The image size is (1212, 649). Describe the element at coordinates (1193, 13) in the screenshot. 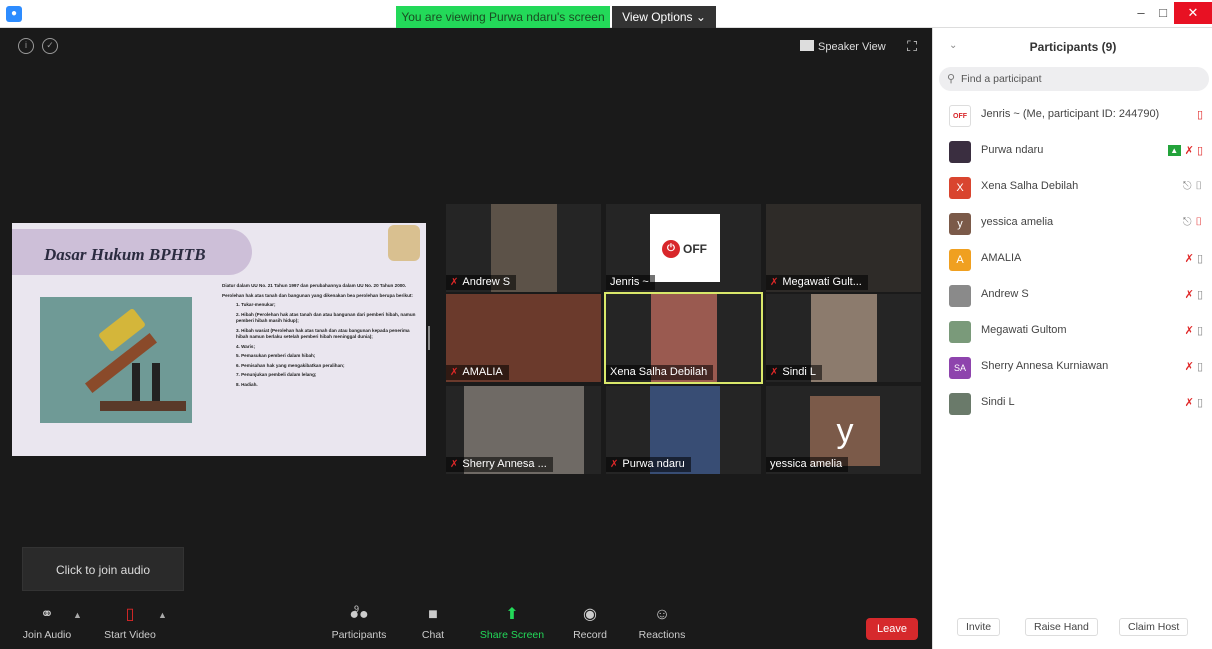

I see `close-window-button: ✕` at that location.